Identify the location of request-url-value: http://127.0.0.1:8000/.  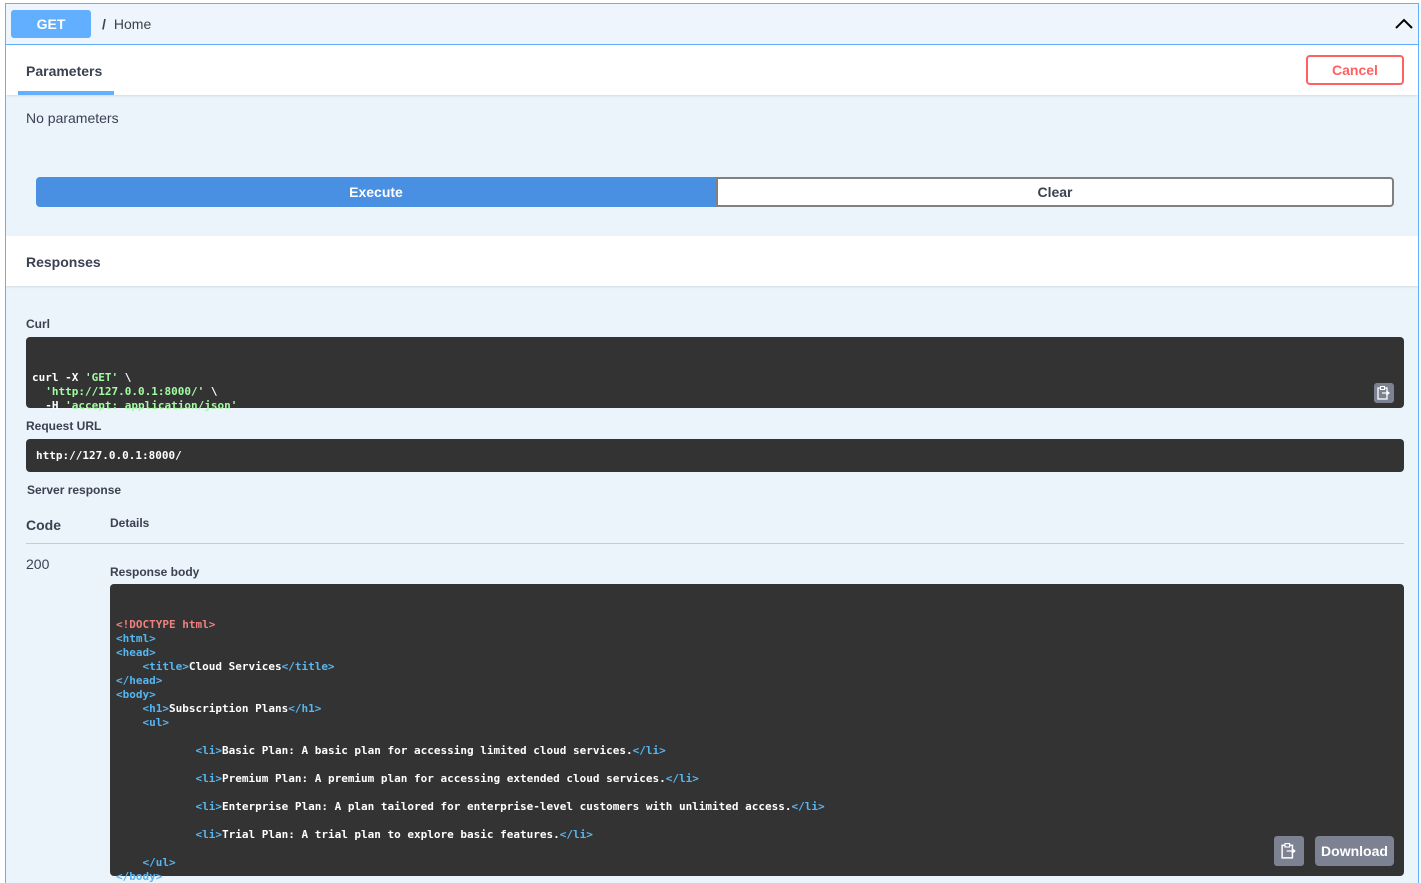
(715, 455).